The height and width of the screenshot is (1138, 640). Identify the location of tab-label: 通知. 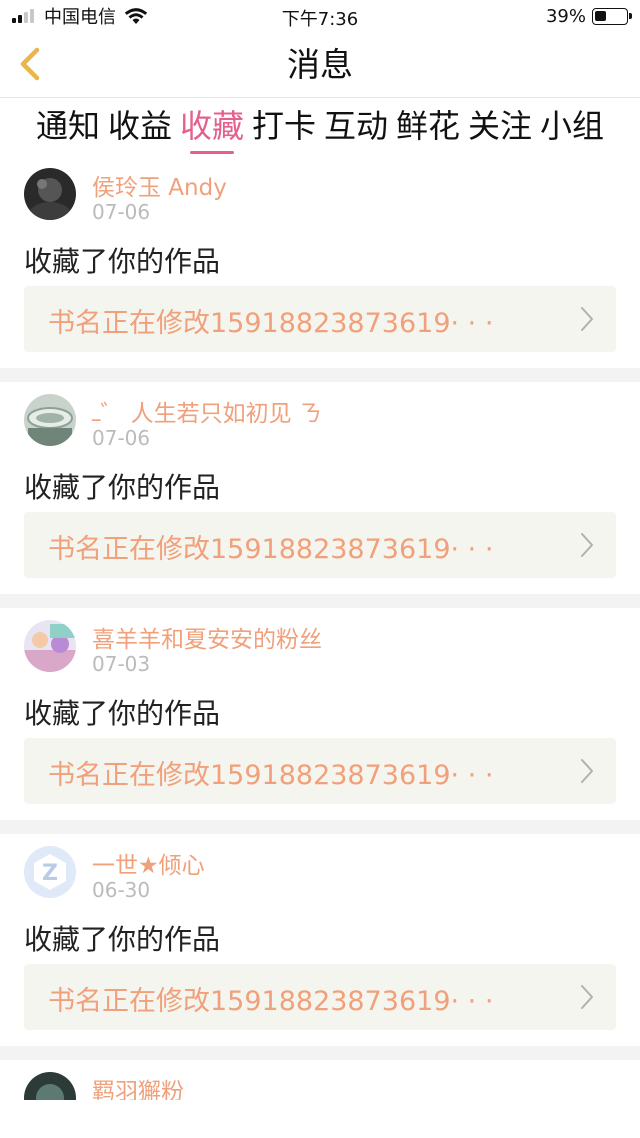
(67, 126).